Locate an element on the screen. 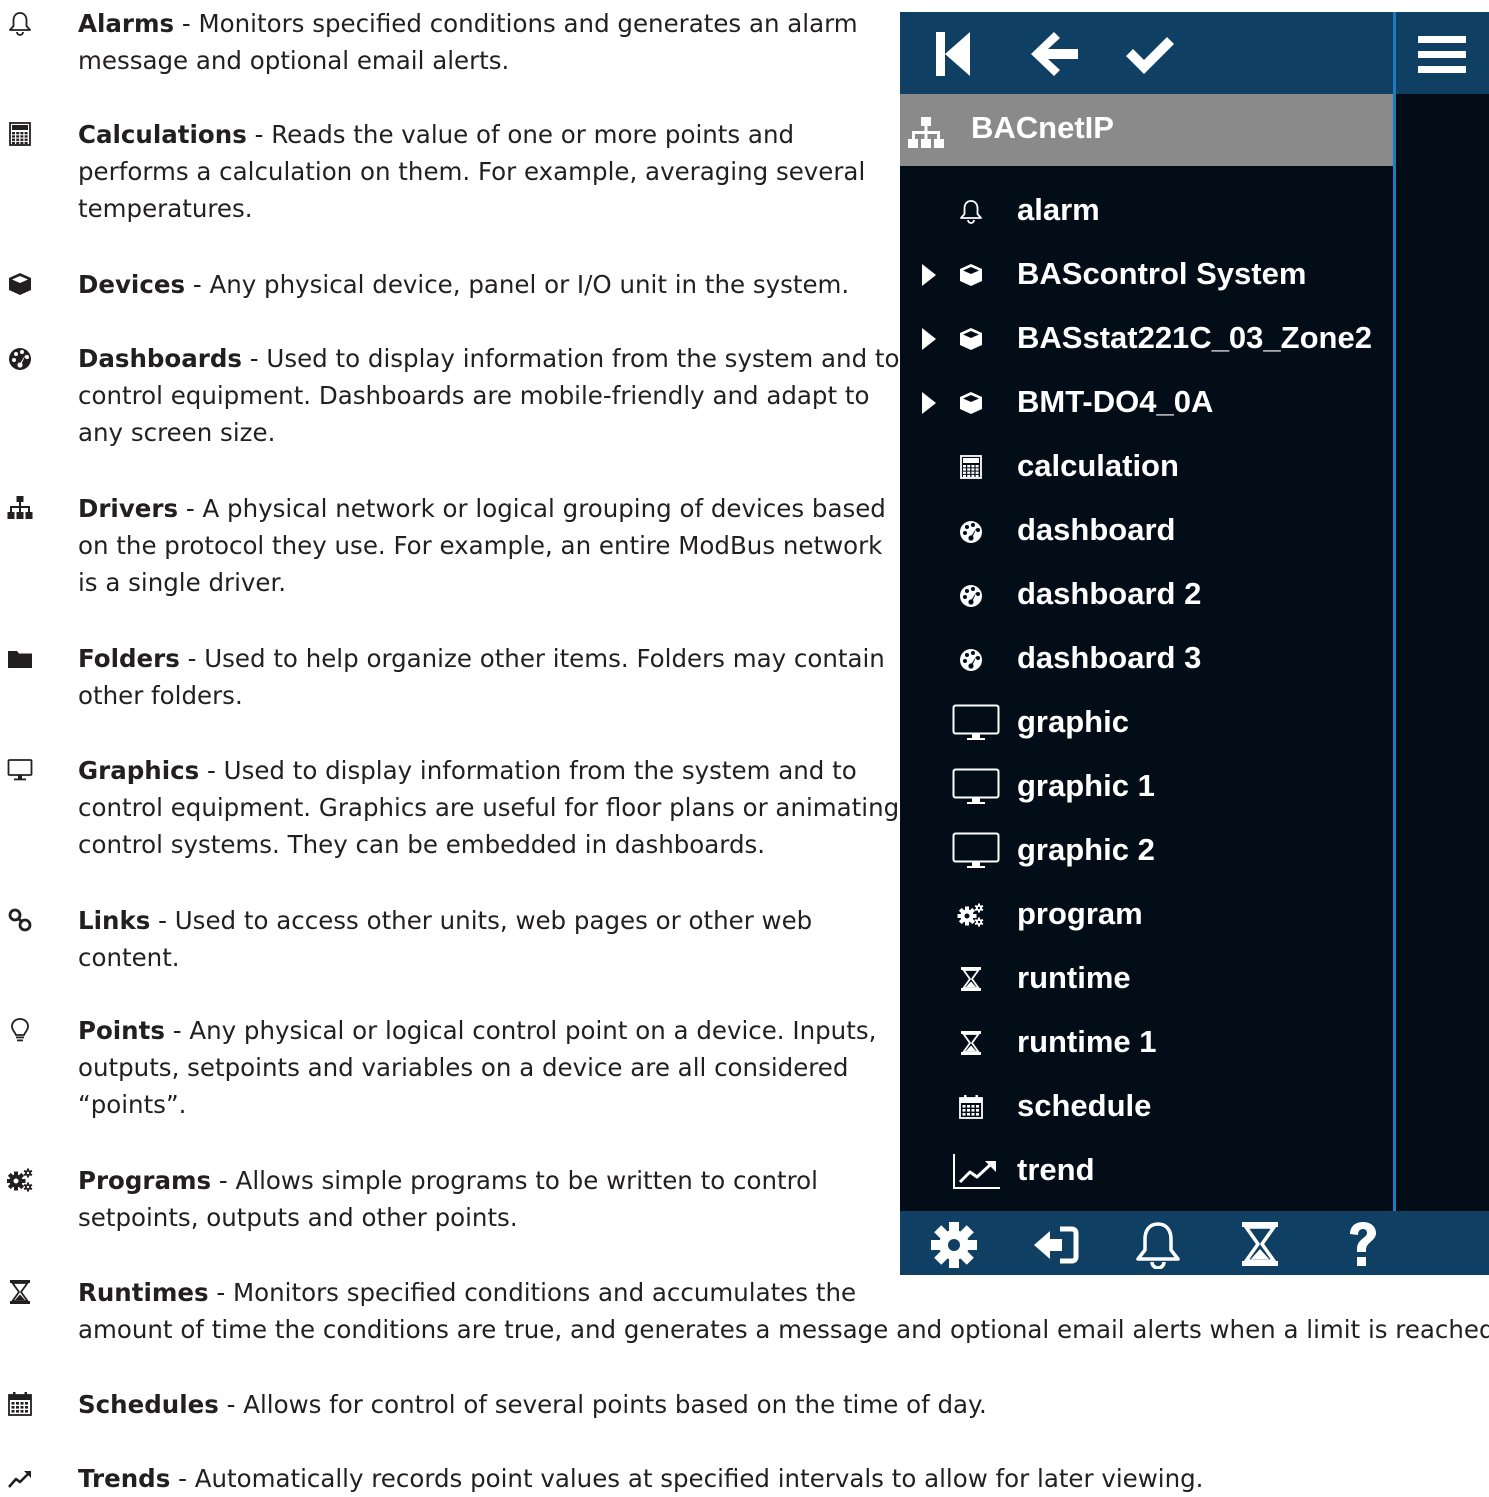  legend-line: temperatures. is located at coordinates (165, 208).